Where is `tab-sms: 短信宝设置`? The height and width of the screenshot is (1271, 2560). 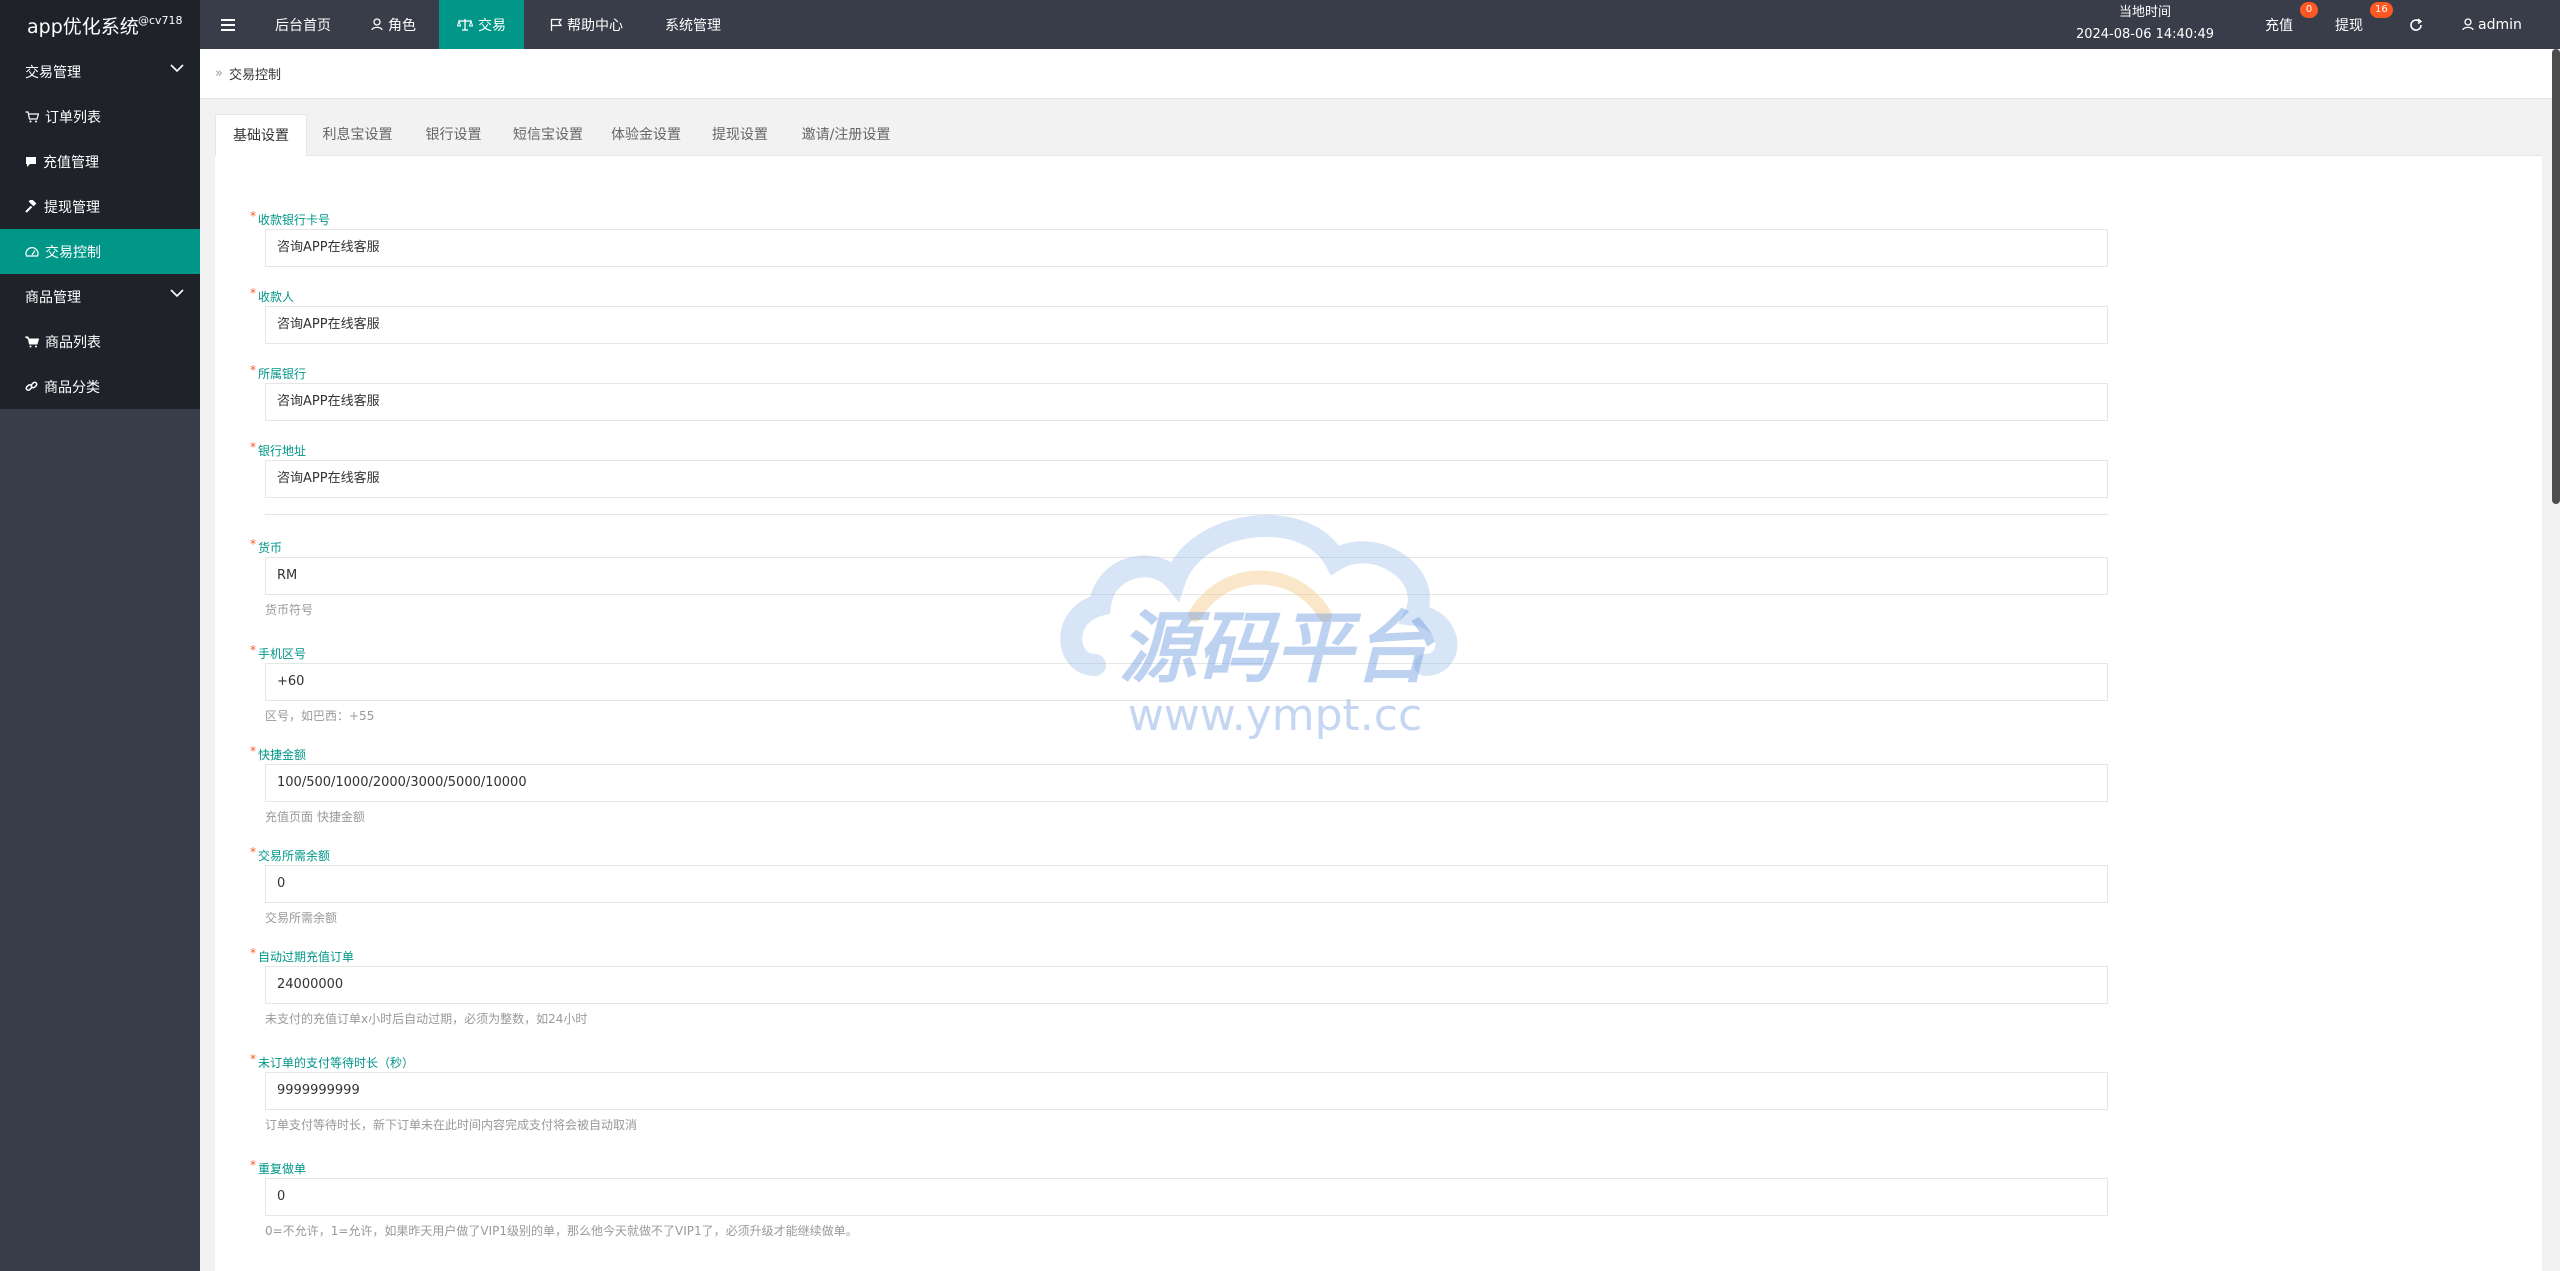
tab-sms: 短信宝设置 is located at coordinates (548, 135).